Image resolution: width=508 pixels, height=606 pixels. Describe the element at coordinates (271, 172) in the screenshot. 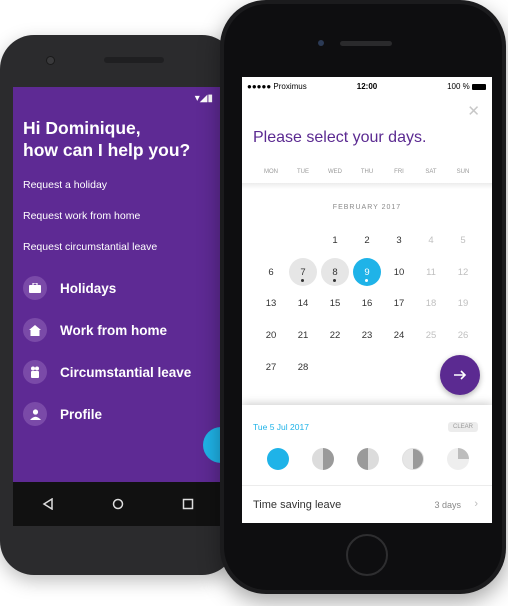

I see `weekday-label: MON` at that location.